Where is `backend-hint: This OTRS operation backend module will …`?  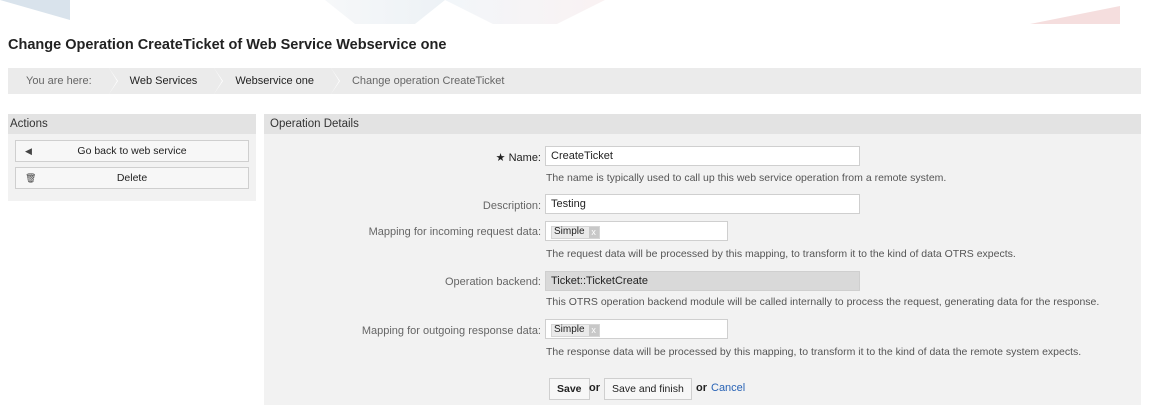
backend-hint: This OTRS operation backend module will … is located at coordinates (823, 302).